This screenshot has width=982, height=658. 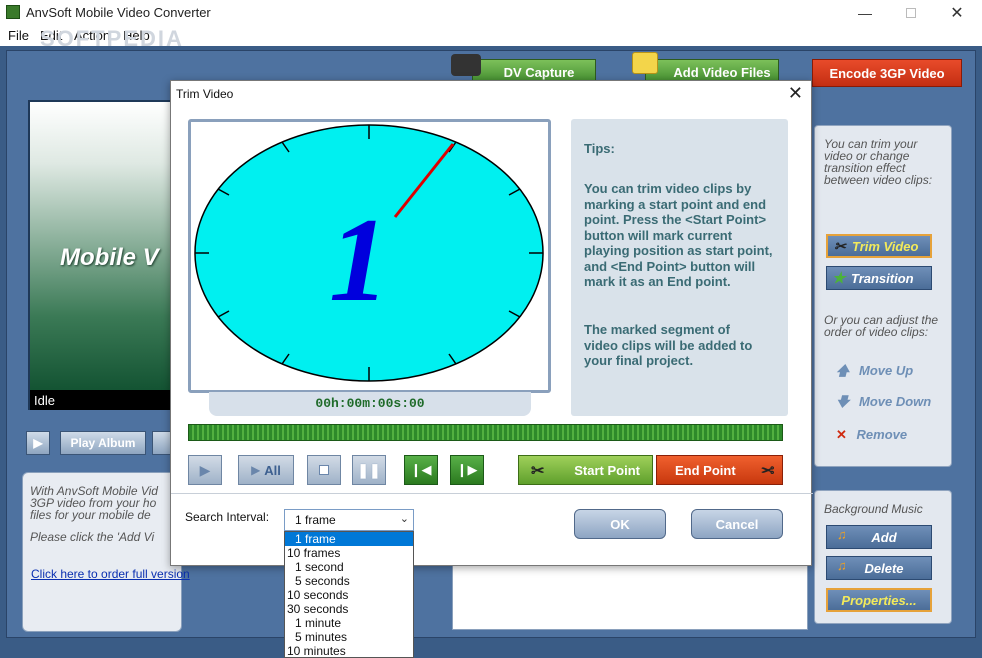 I want to click on order-link: Click here to order full version, so click(x=110, y=574).